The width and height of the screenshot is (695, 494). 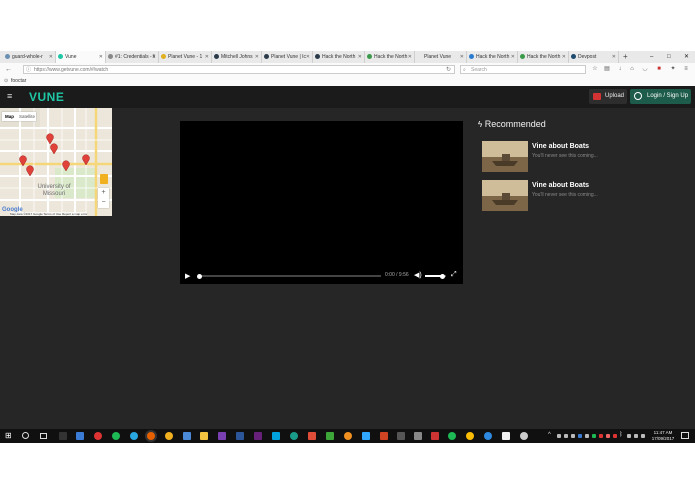 What do you see at coordinates (287, 57) in the screenshot?
I see `browser-tab: Planet Vune | Ic ✕` at bounding box center [287, 57].